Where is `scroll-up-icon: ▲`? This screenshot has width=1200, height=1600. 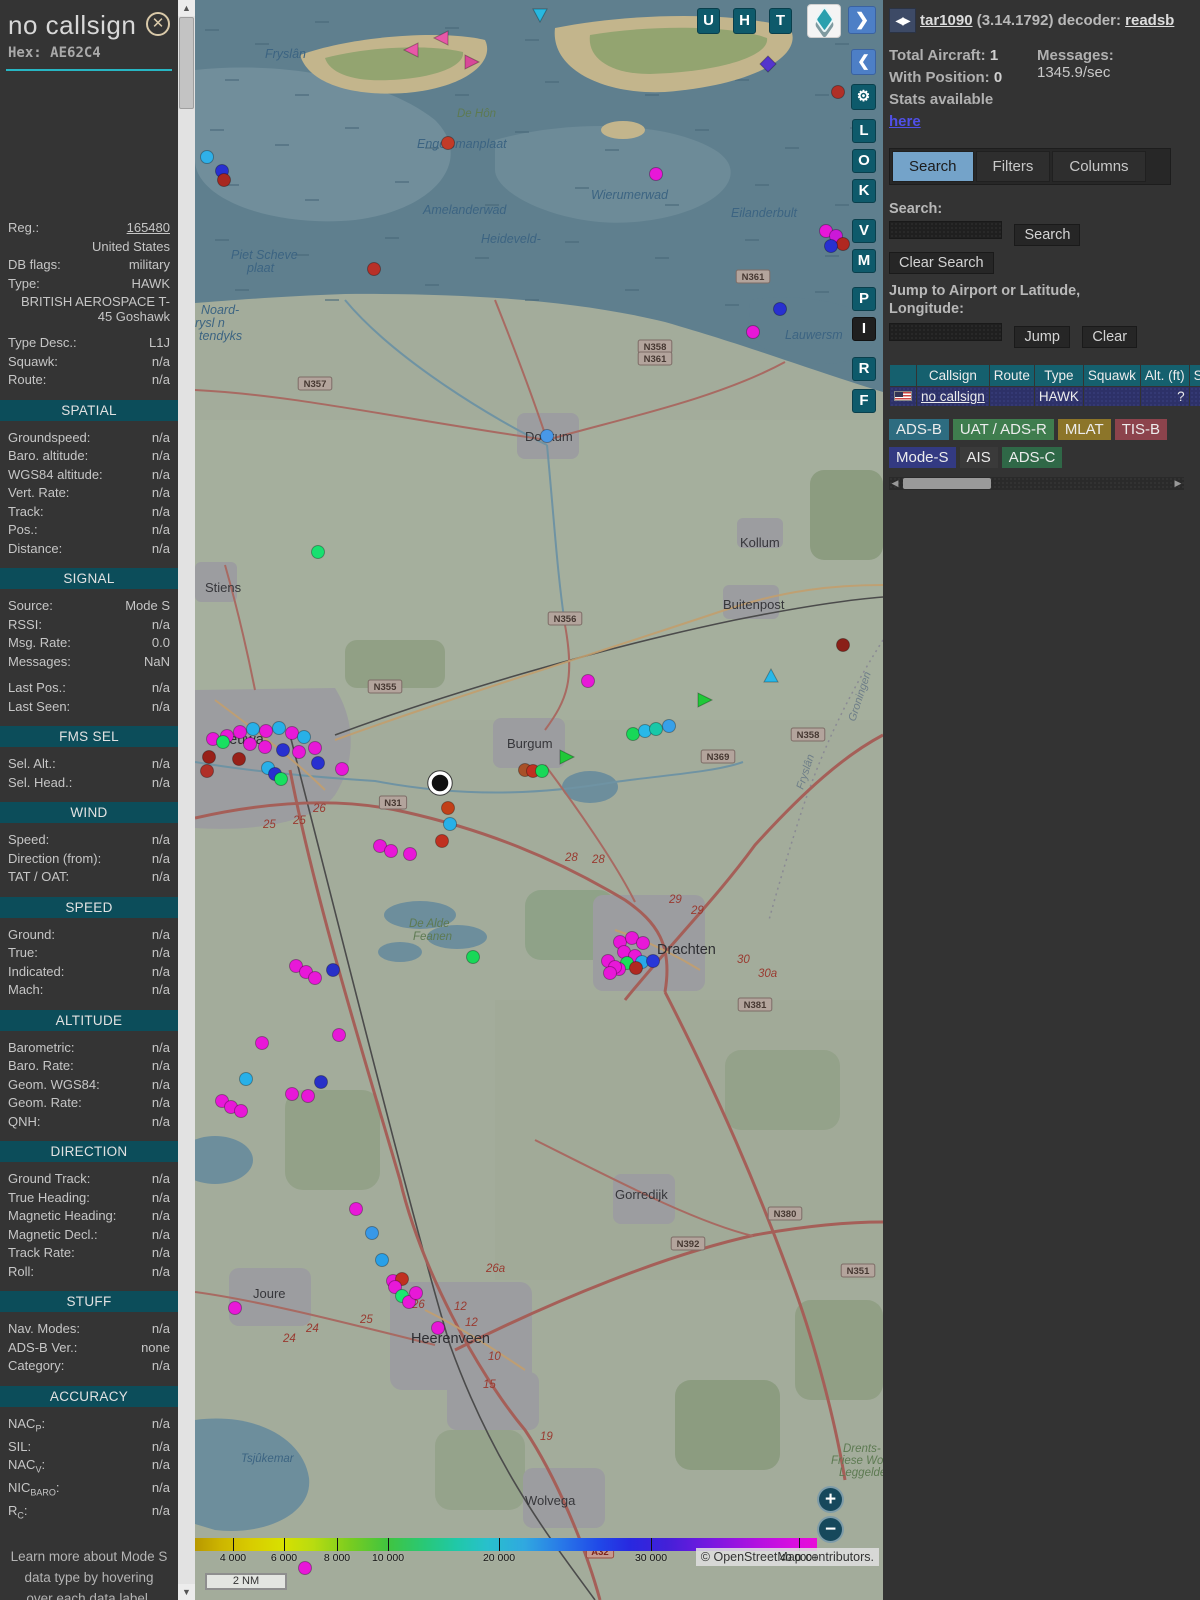
scroll-up-icon: ▲ is located at coordinates (186, 8).